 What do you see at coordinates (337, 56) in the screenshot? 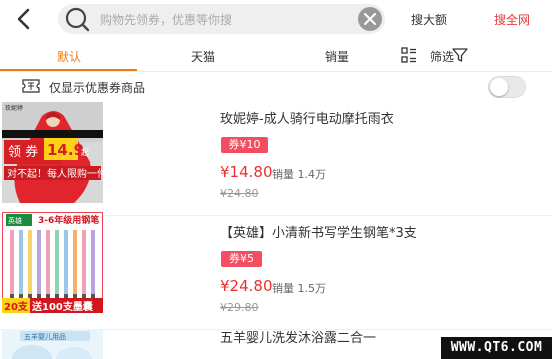
I see `tab-sales: 销量` at bounding box center [337, 56].